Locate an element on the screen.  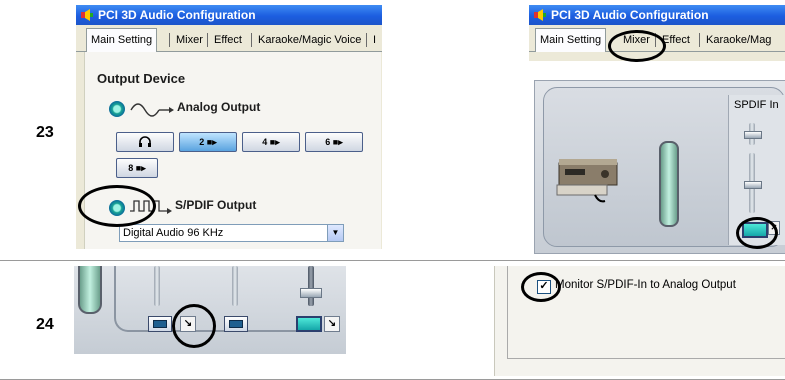
tab-more: I is located at coordinates (374, 40).